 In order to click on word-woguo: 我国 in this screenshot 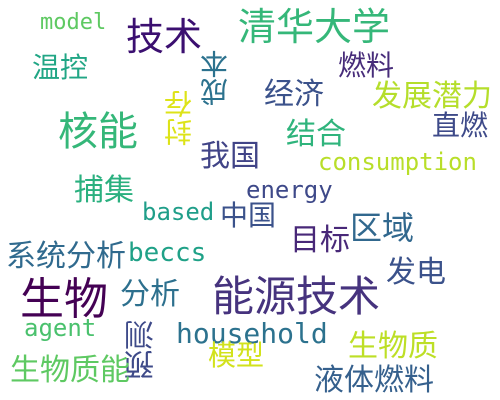, I will do `click(230, 156)`.